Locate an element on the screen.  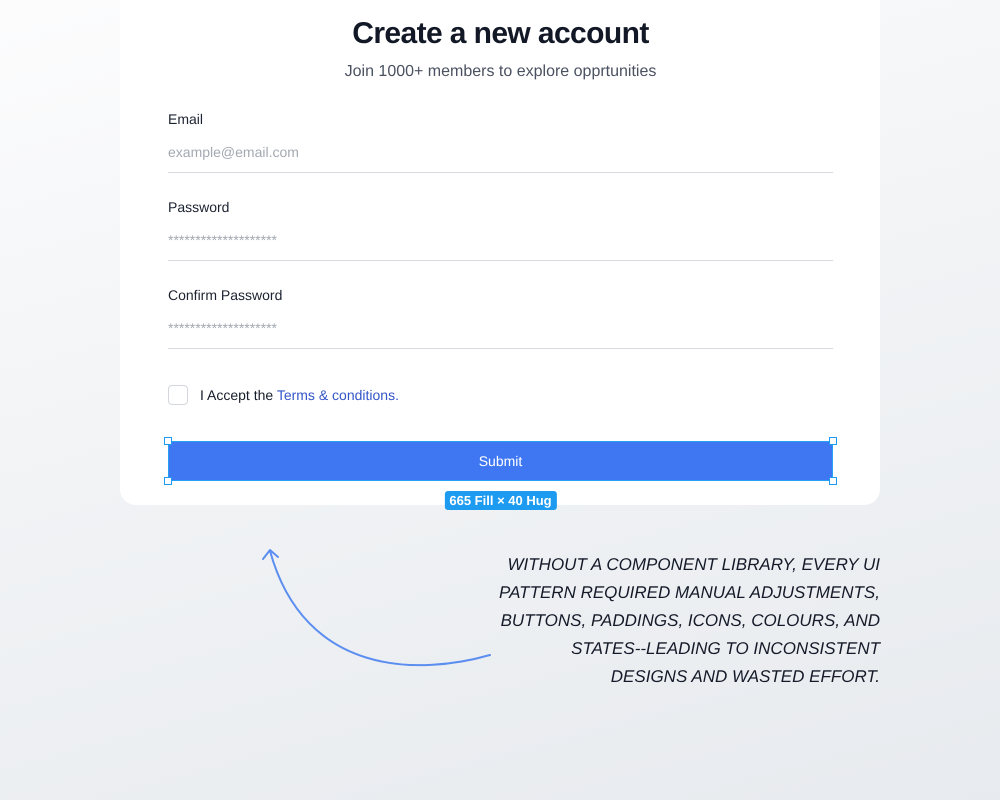
field-label: Email is located at coordinates (186, 119).